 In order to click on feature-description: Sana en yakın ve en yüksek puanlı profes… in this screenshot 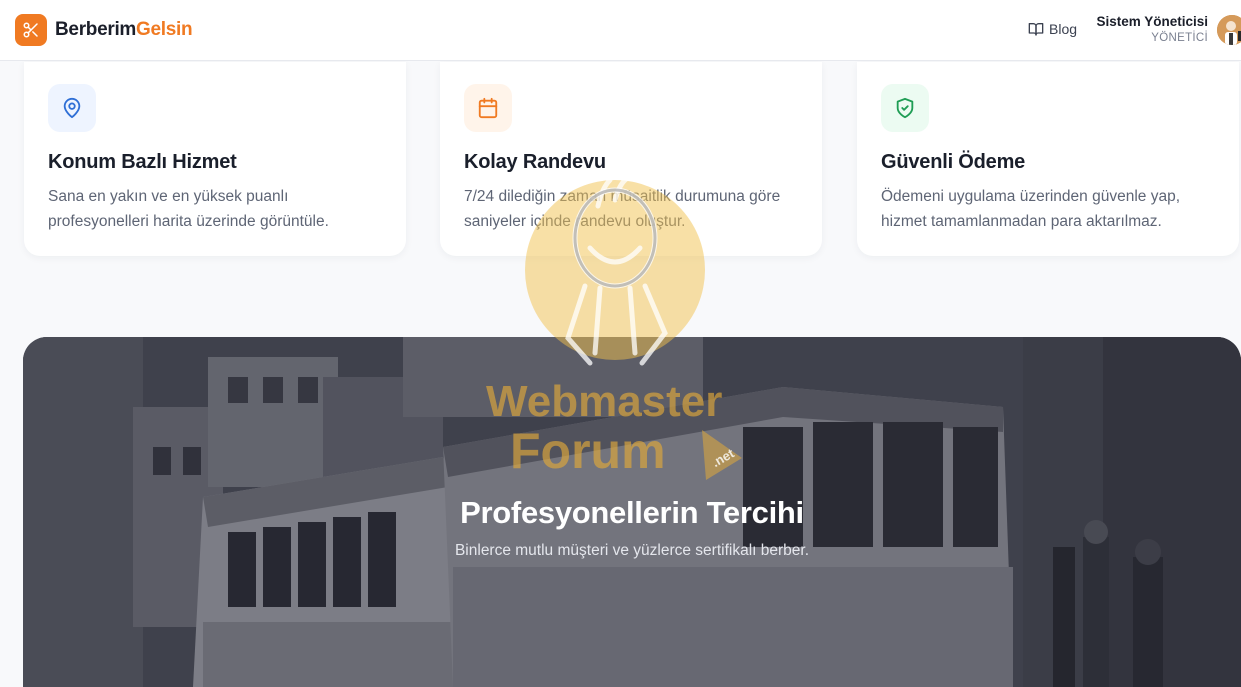, I will do `click(188, 209)`.